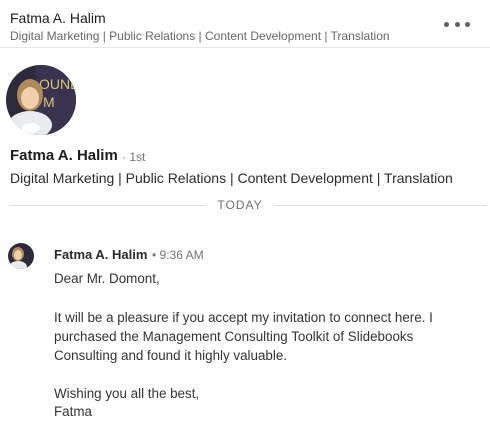 This screenshot has width=490, height=427. I want to click on message-text-line: Fatma, so click(73, 411).